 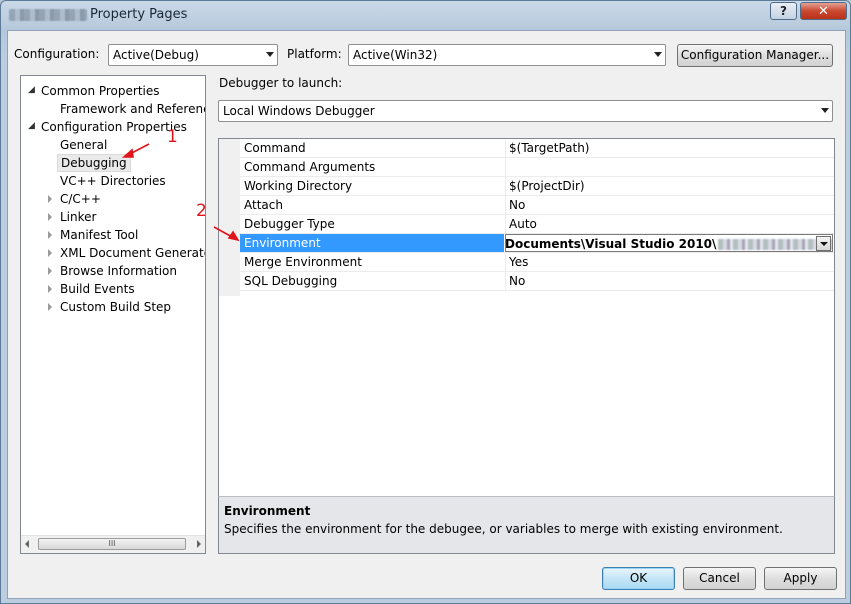 What do you see at coordinates (267, 511) in the screenshot?
I see `description-title: Environment` at bounding box center [267, 511].